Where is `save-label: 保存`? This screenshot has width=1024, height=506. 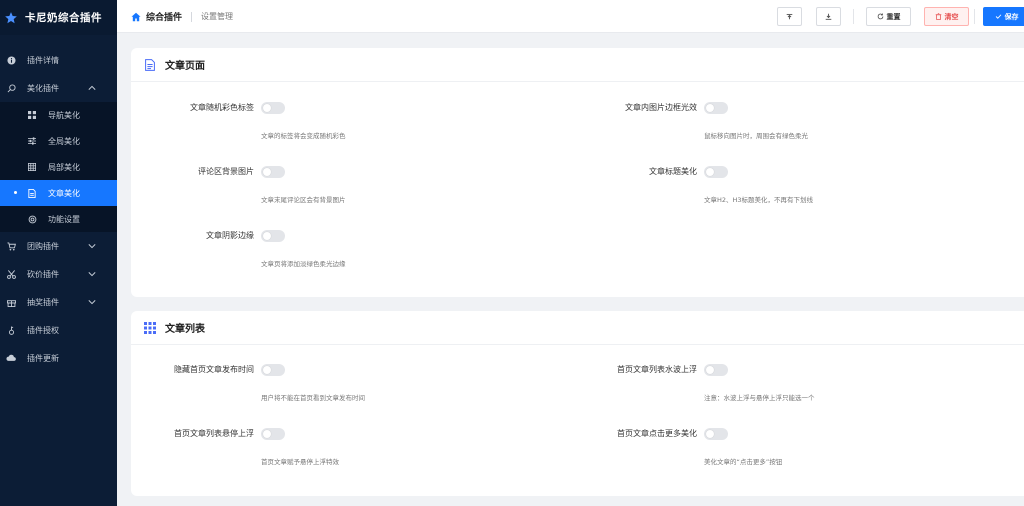
save-label: 保存 is located at coordinates (1011, 16).